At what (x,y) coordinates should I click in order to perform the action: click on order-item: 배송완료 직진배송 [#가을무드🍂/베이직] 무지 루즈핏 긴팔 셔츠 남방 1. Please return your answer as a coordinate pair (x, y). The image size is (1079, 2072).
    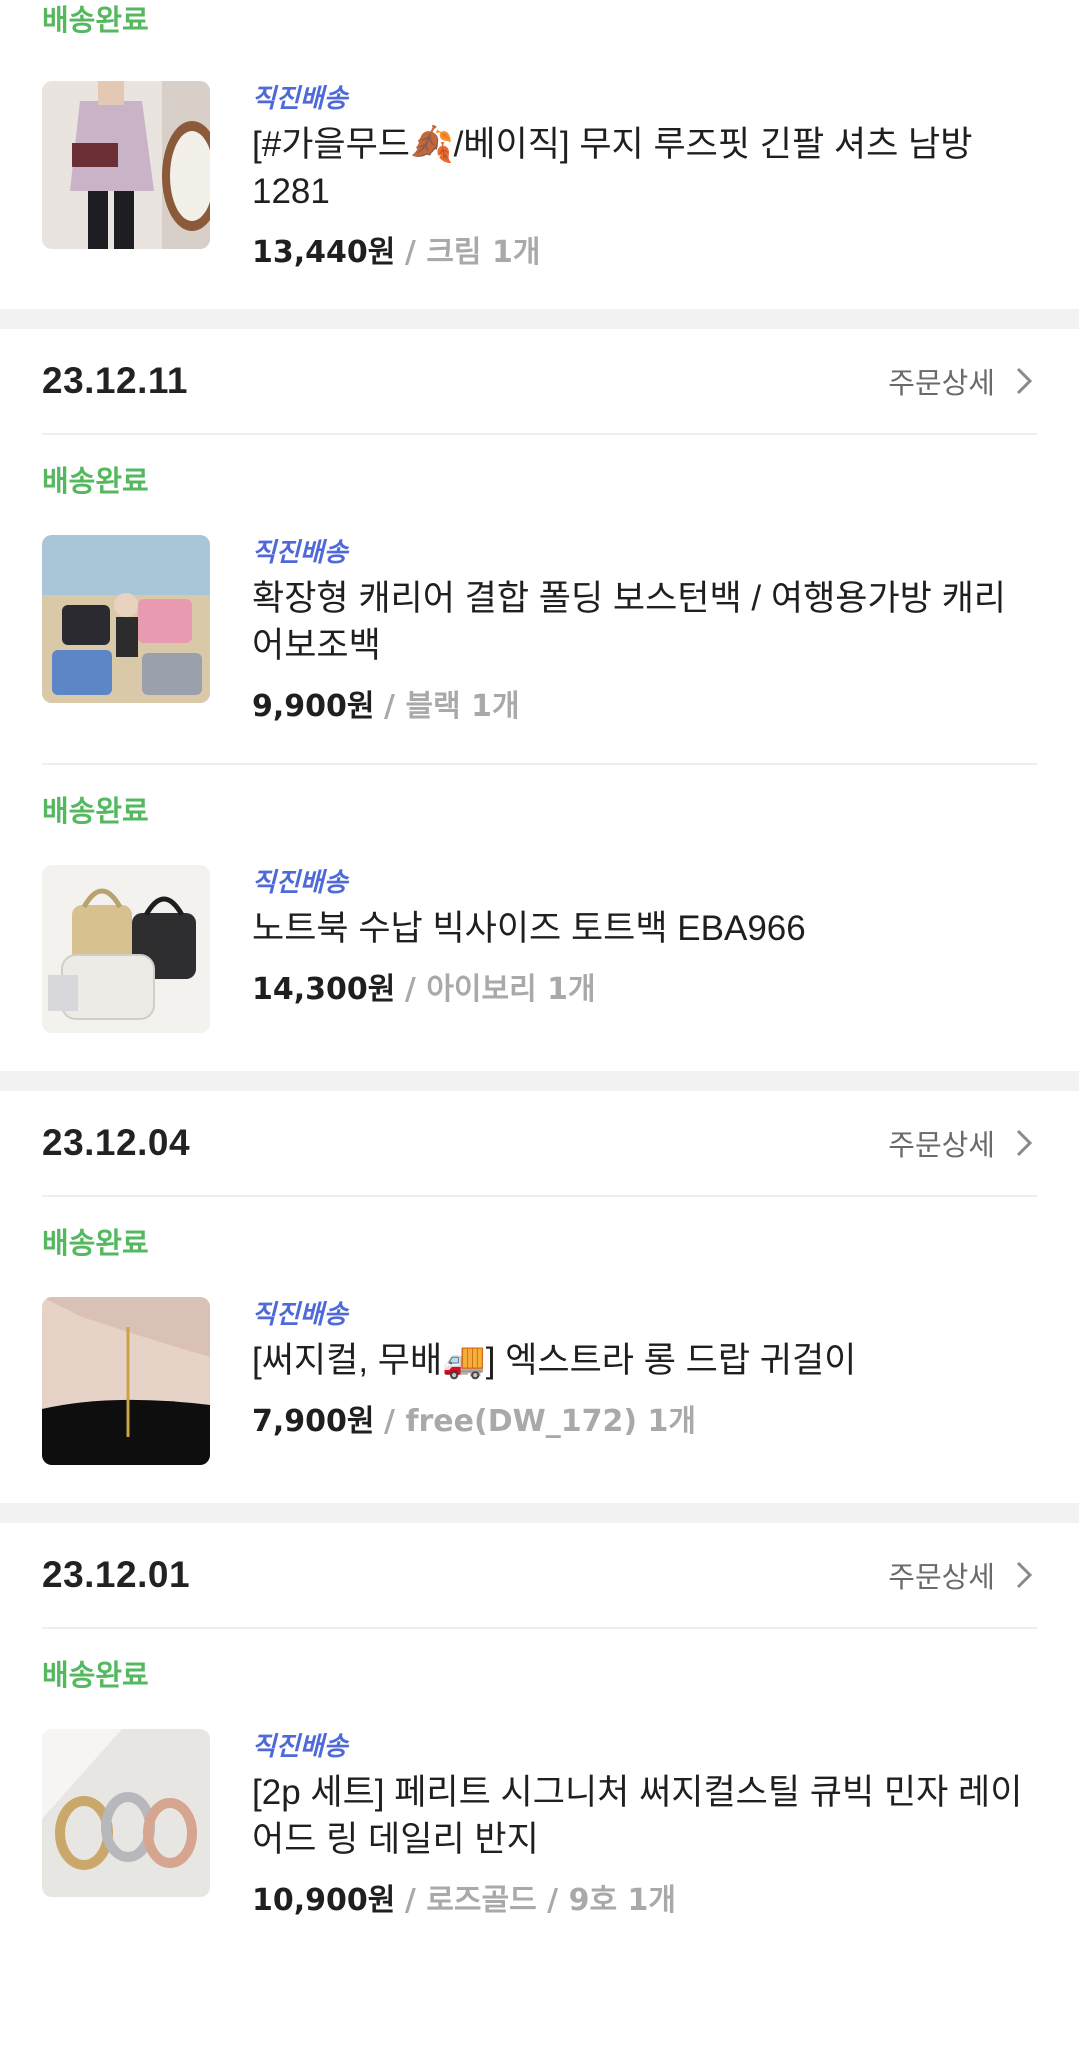
    Looking at the image, I should click on (539, 154).